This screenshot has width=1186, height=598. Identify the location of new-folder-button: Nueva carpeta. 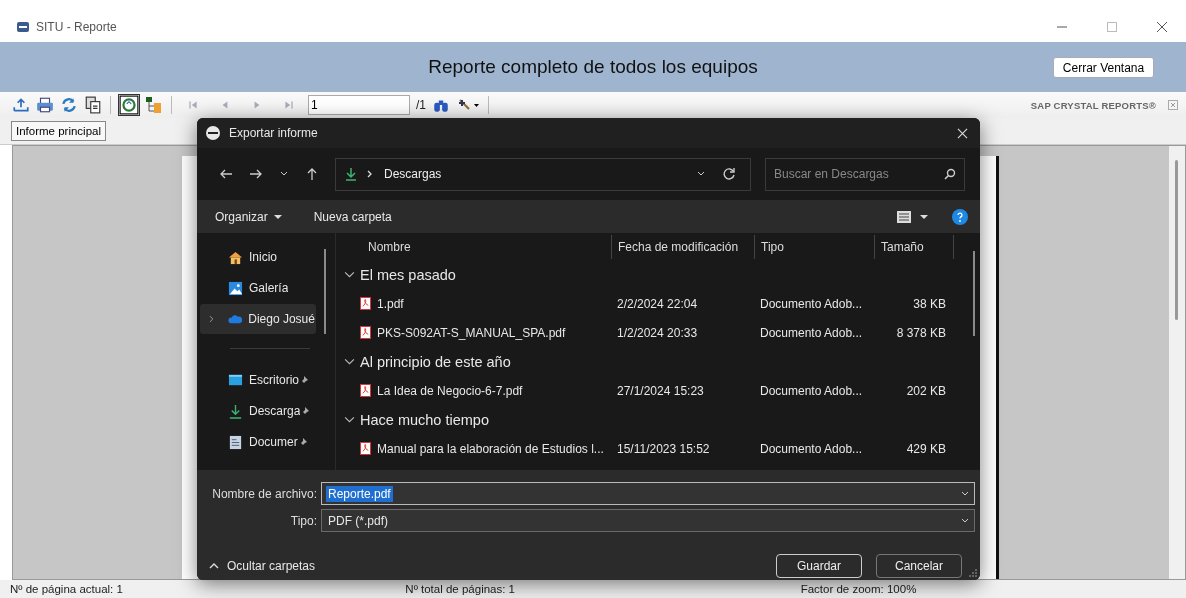
(352, 216).